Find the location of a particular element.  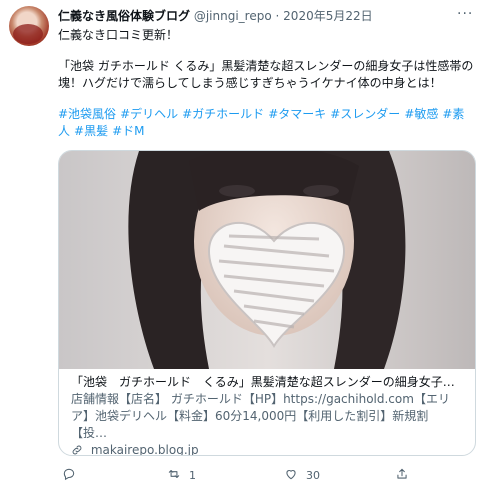

reply-icon is located at coordinates (69, 475).